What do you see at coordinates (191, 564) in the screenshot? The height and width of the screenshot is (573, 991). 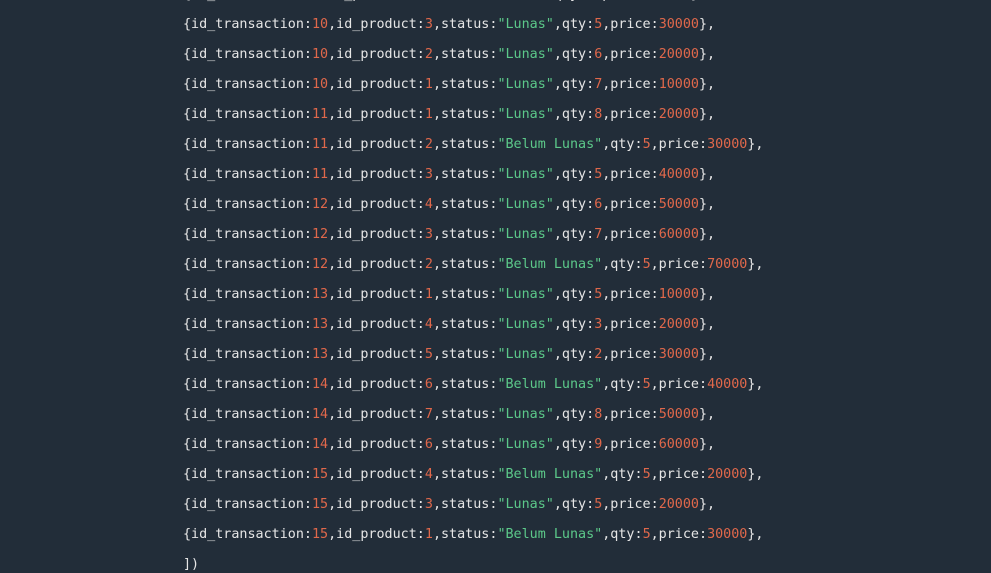 I see `code-line-closing: ])` at bounding box center [191, 564].